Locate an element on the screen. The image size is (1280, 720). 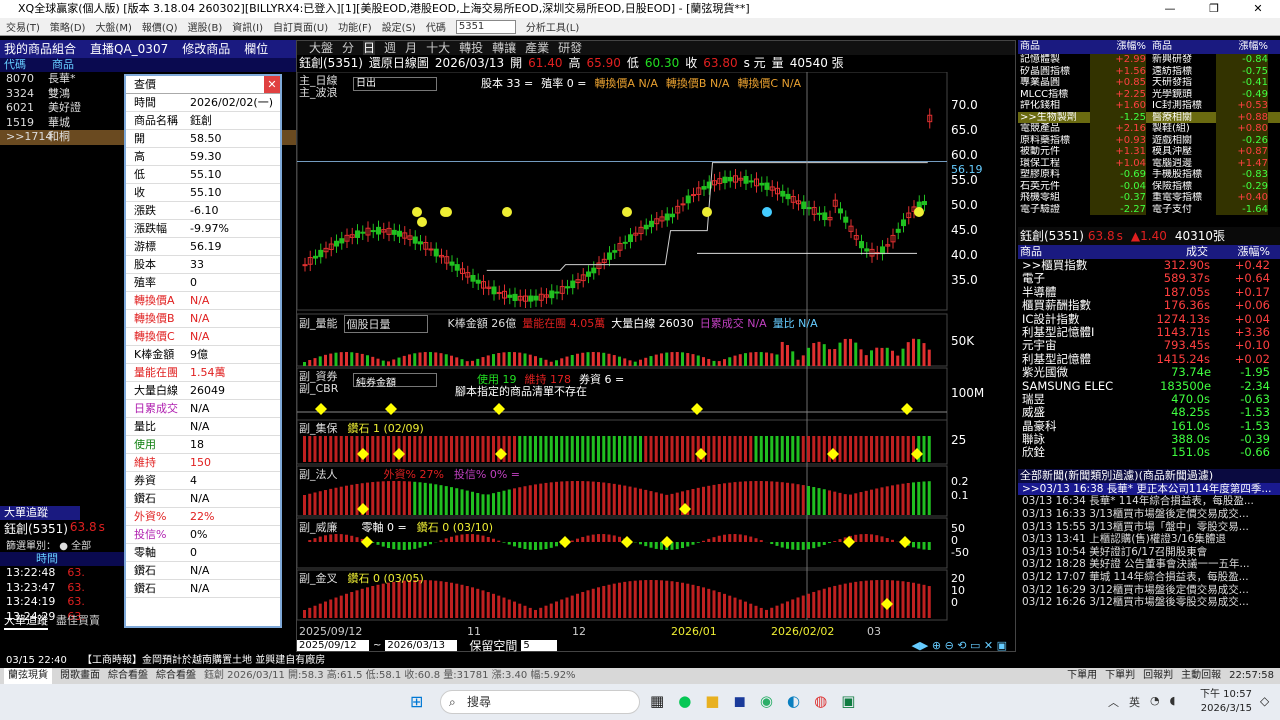
minimize-button: — is located at coordinates (1170, 9).